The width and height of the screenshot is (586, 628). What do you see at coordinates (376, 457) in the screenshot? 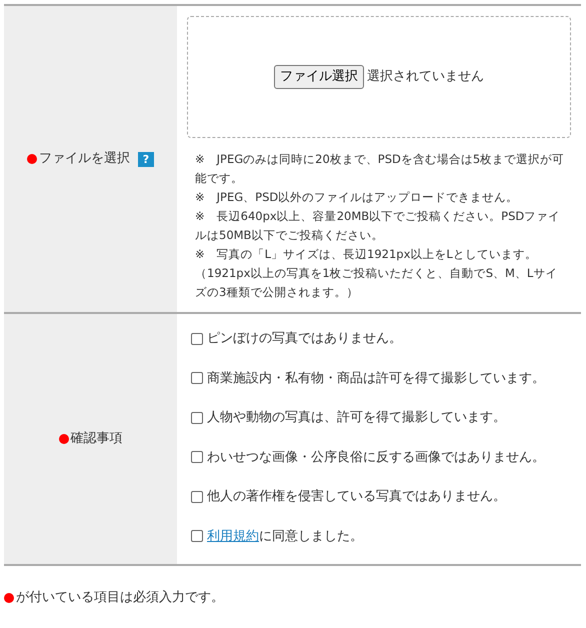
I see `checkbox-label: わいせつな画像・公序良俗に反する画像ではありません。` at bounding box center [376, 457].